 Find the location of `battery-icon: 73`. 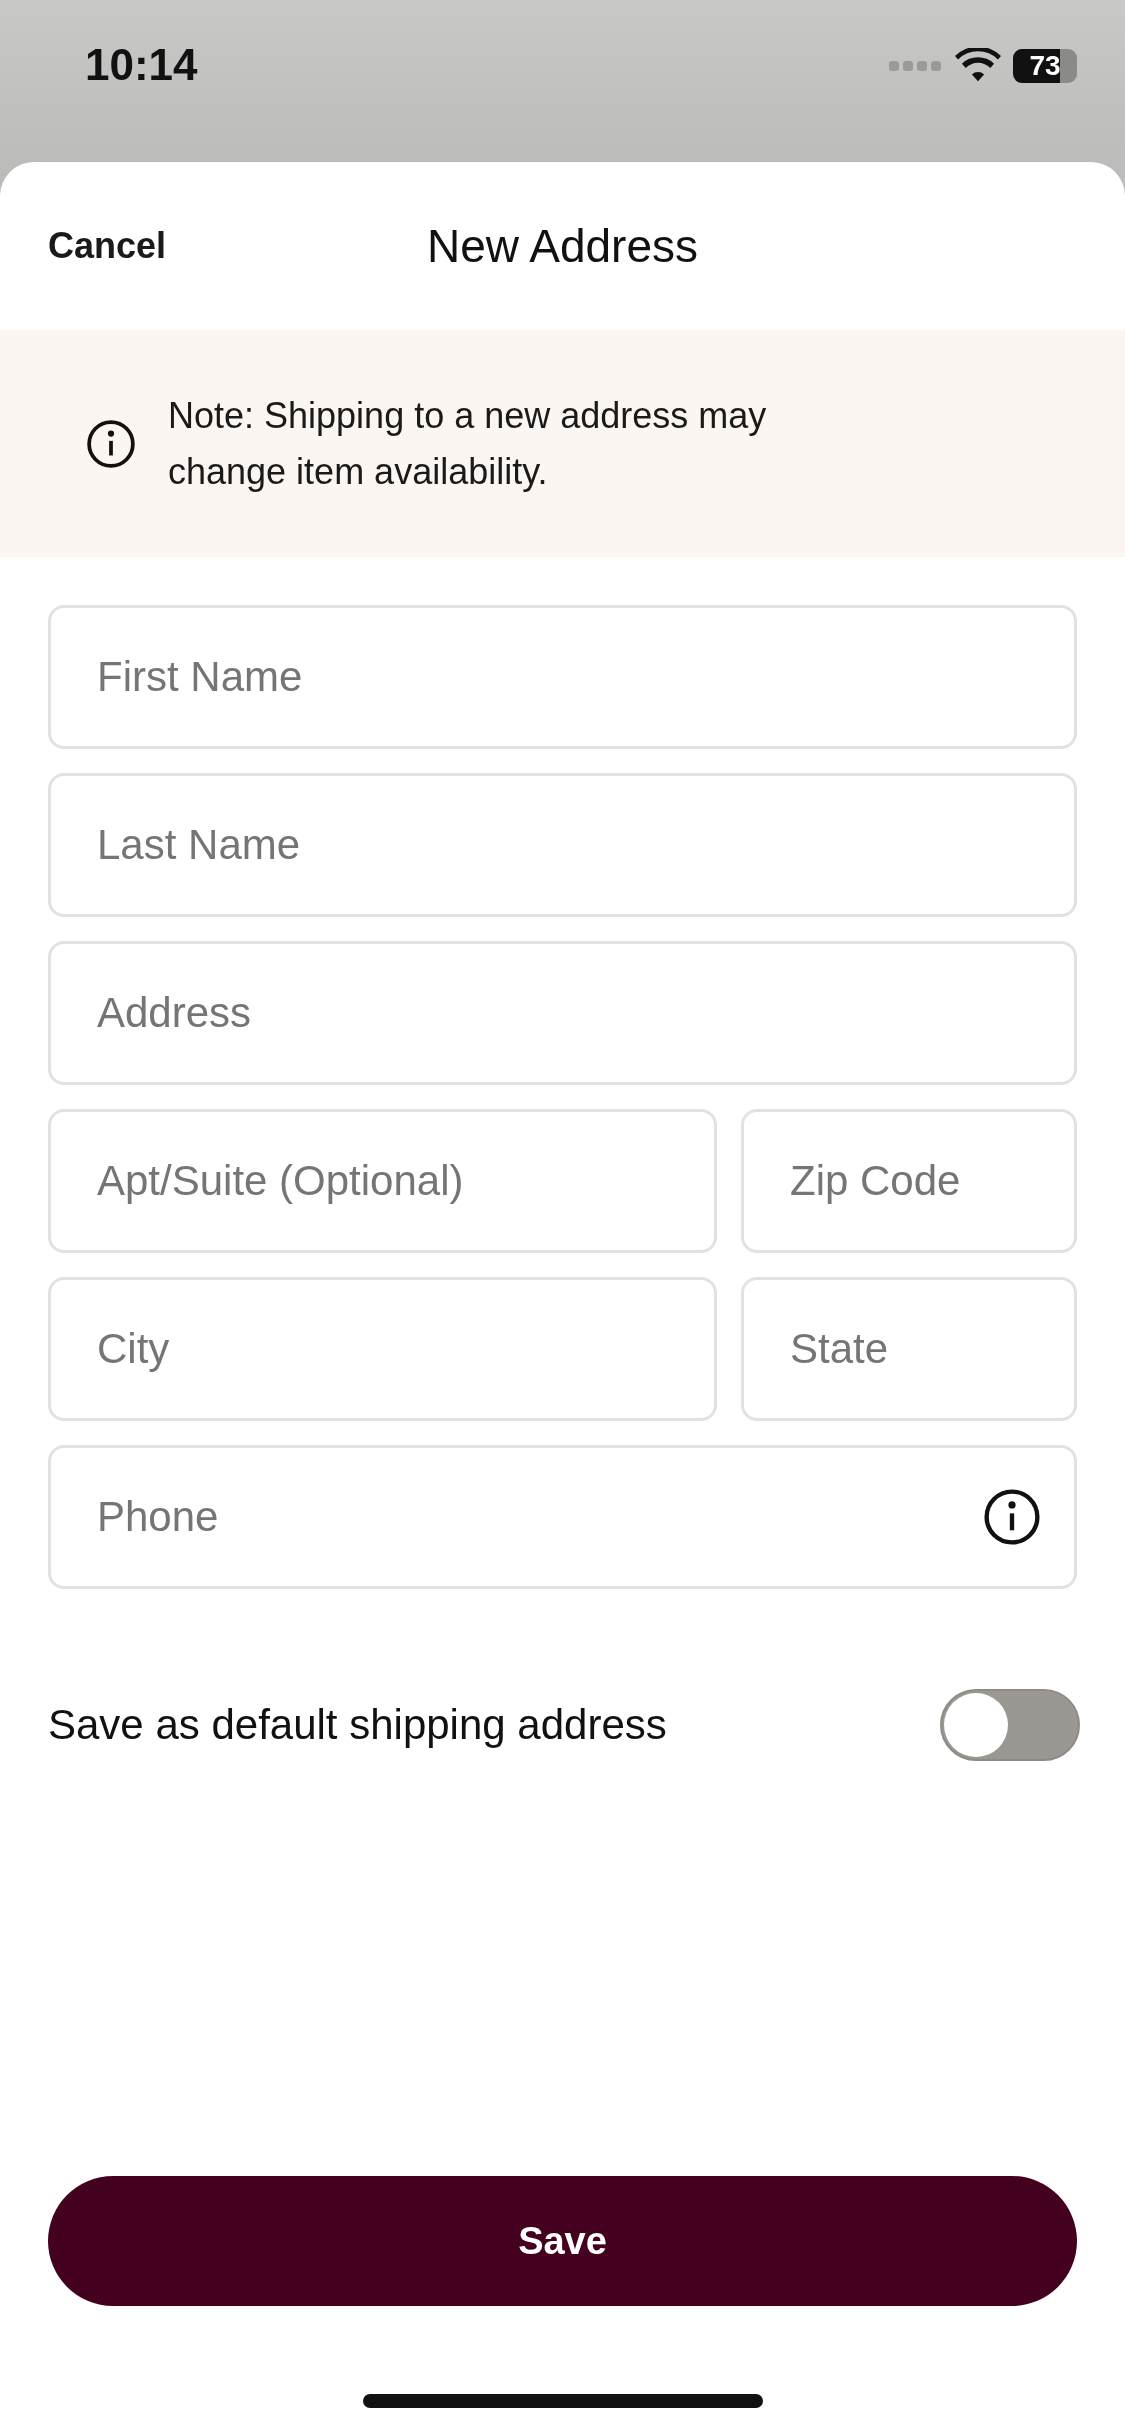

battery-icon: 73 is located at coordinates (1045, 66).